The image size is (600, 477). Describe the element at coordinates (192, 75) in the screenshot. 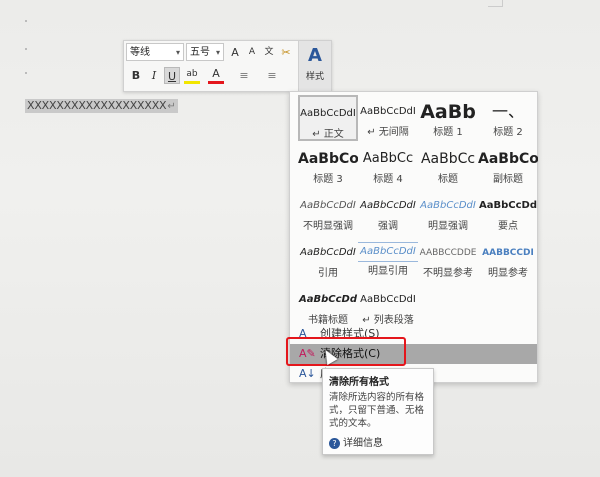

I see `highlight-button: ab` at that location.